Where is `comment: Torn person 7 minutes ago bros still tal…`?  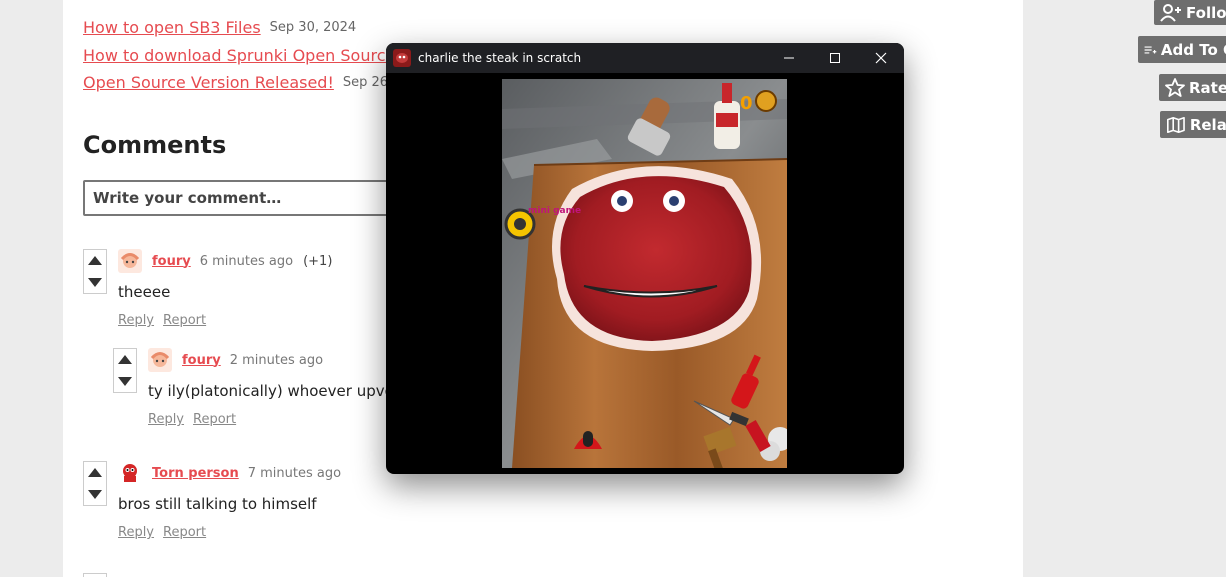
comment: Torn person 7 minutes ago bros still tal… is located at coordinates (533, 506).